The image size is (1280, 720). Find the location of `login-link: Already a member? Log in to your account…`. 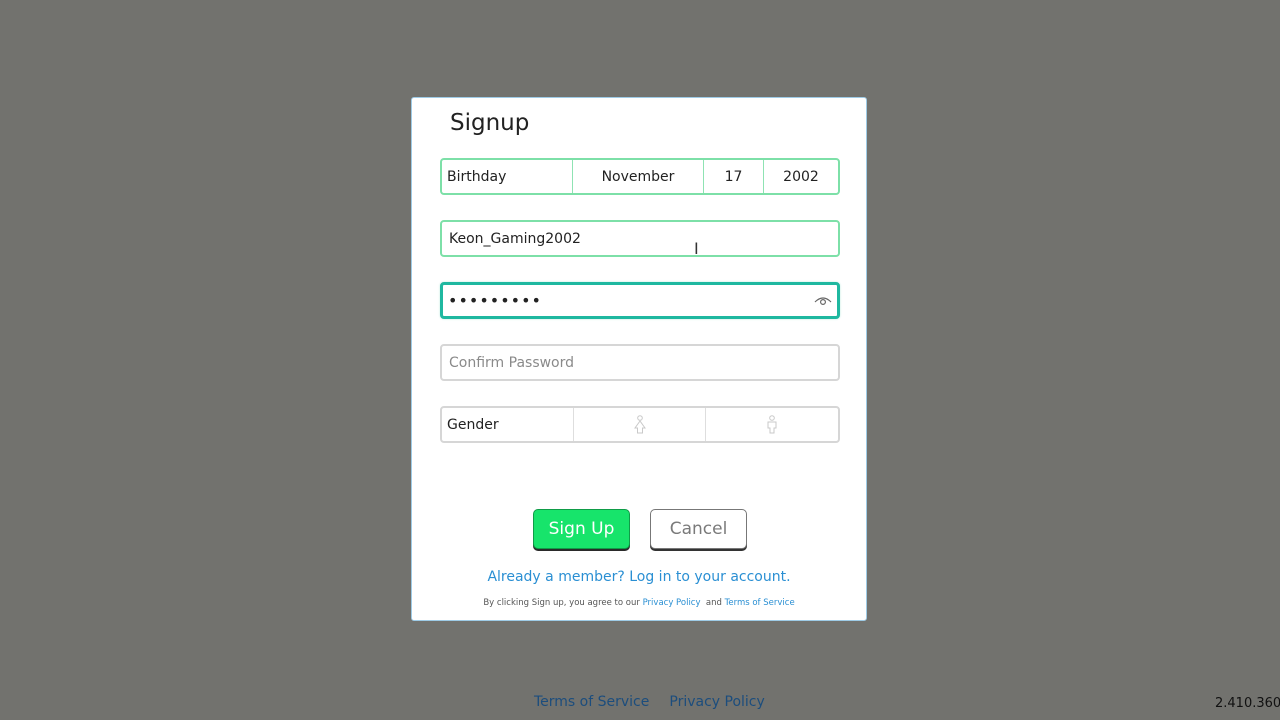

login-link: Already a member? Log in to your account… is located at coordinates (639, 577).